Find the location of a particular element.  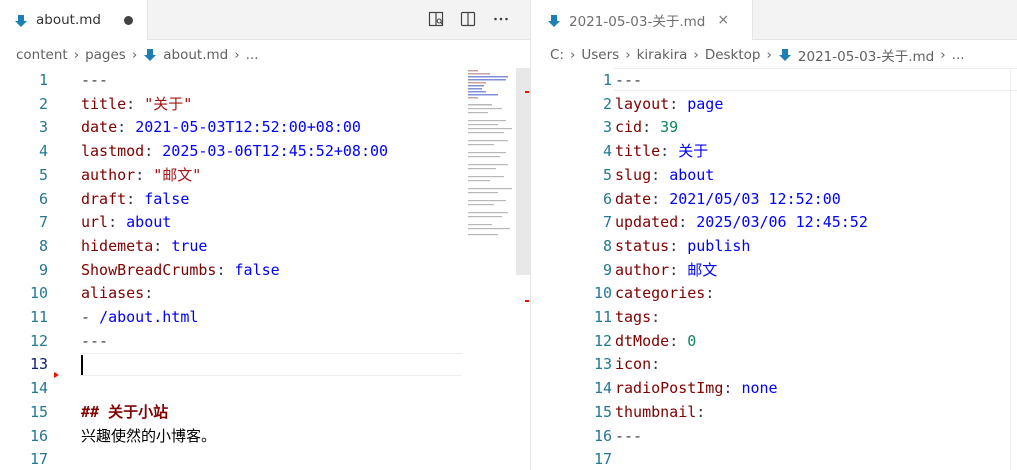

line-number: 17 is located at coordinates (602, 459).